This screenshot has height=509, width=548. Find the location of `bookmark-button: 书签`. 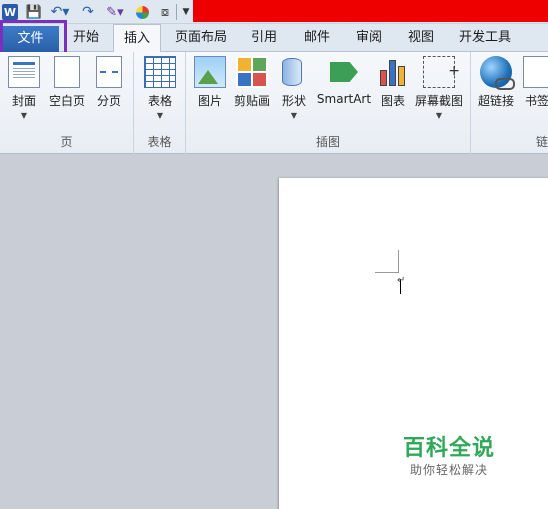

bookmark-button: 书签 is located at coordinates (535, 82).